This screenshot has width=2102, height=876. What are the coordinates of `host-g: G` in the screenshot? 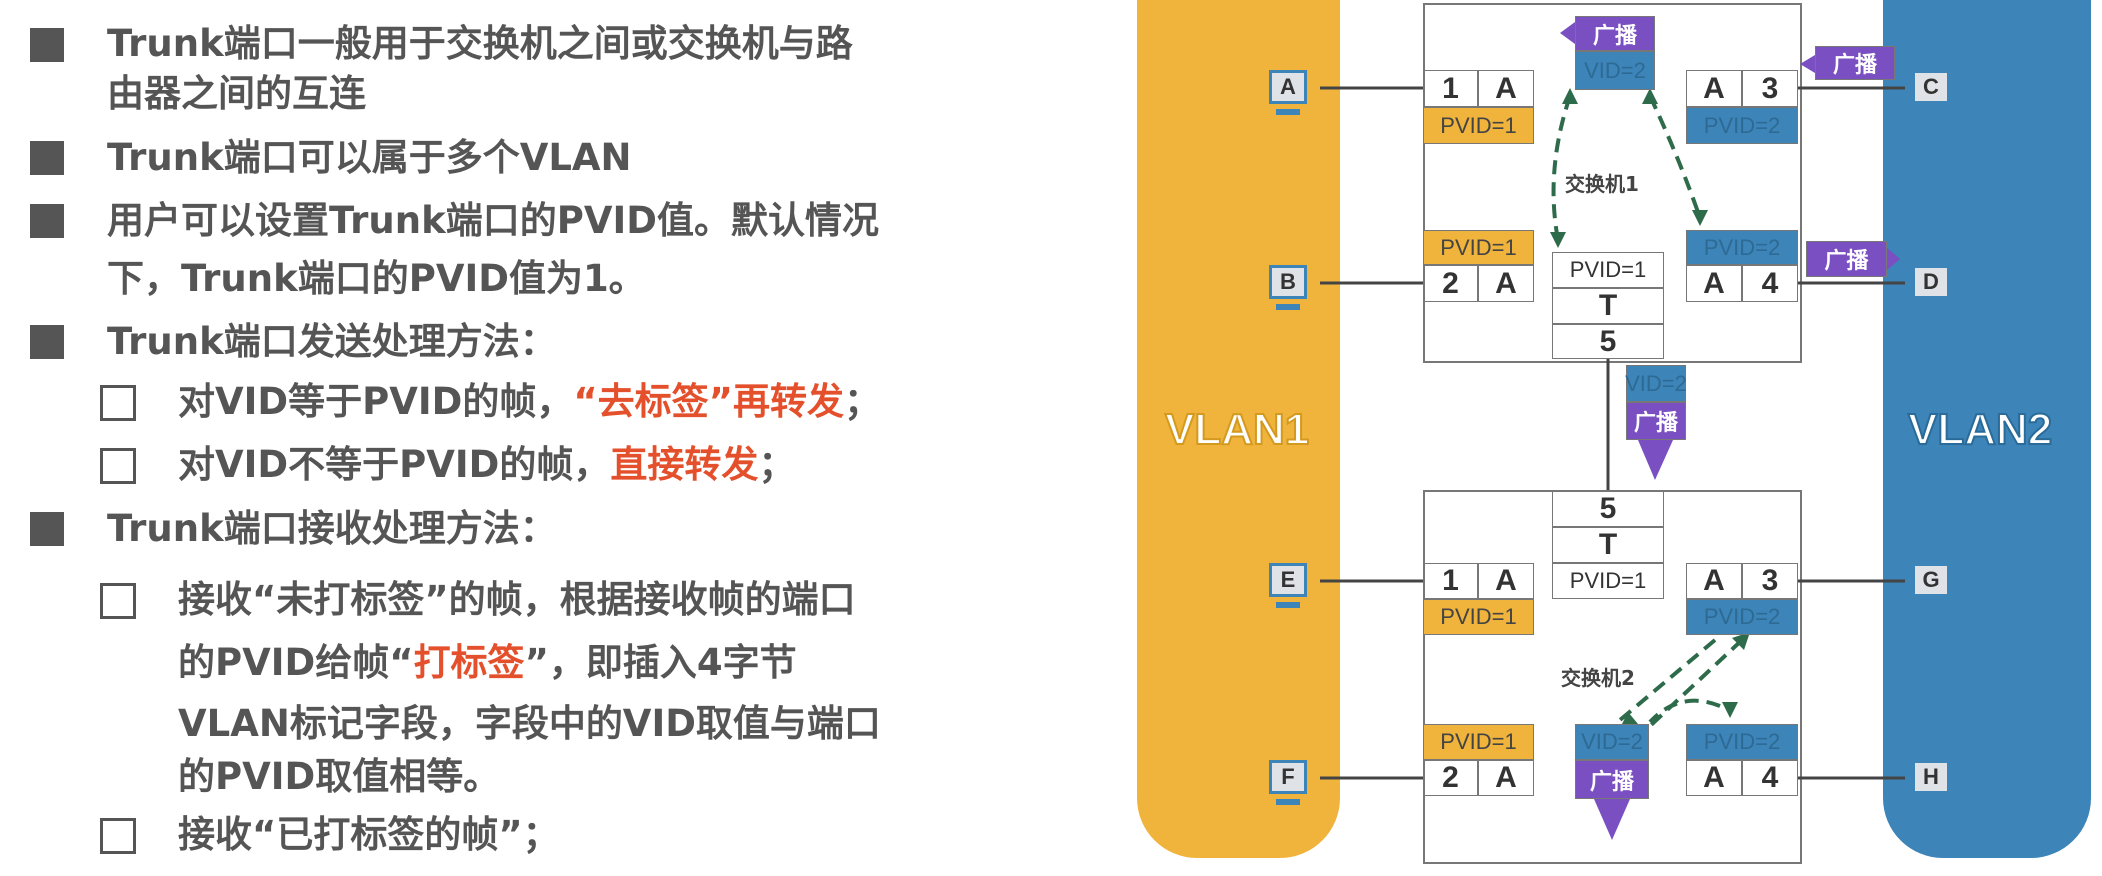 It's located at (1931, 585).